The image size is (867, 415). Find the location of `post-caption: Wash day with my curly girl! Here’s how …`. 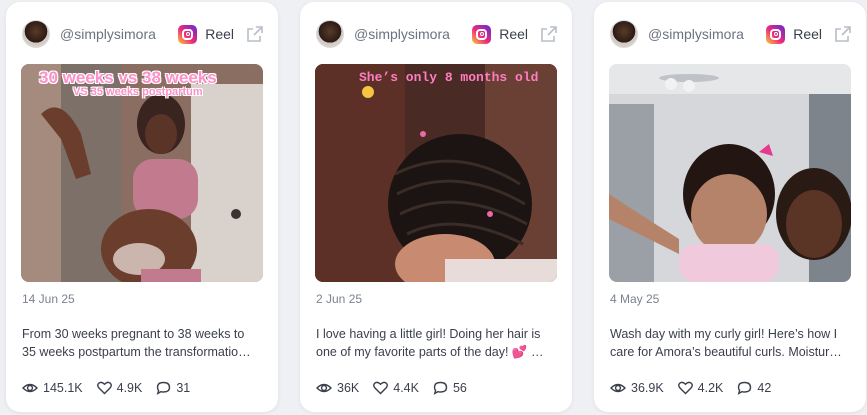

post-caption: Wash day with my curly girl! Here’s how … is located at coordinates (732, 343).